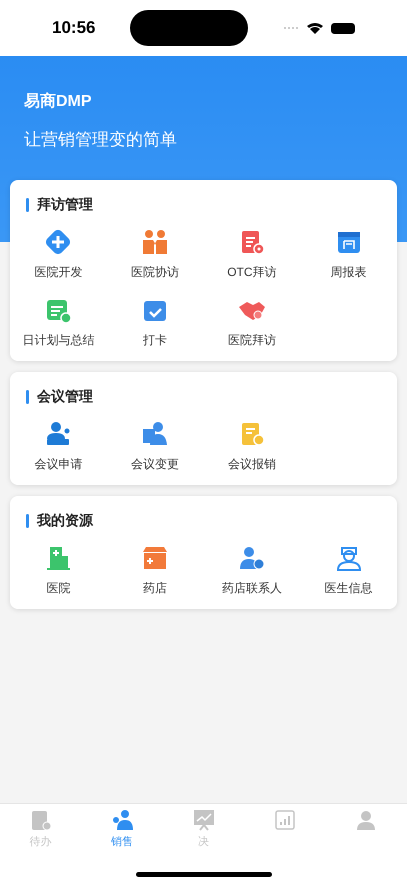  Describe the element at coordinates (290, 28) in the screenshot. I see `signal-icon` at that location.